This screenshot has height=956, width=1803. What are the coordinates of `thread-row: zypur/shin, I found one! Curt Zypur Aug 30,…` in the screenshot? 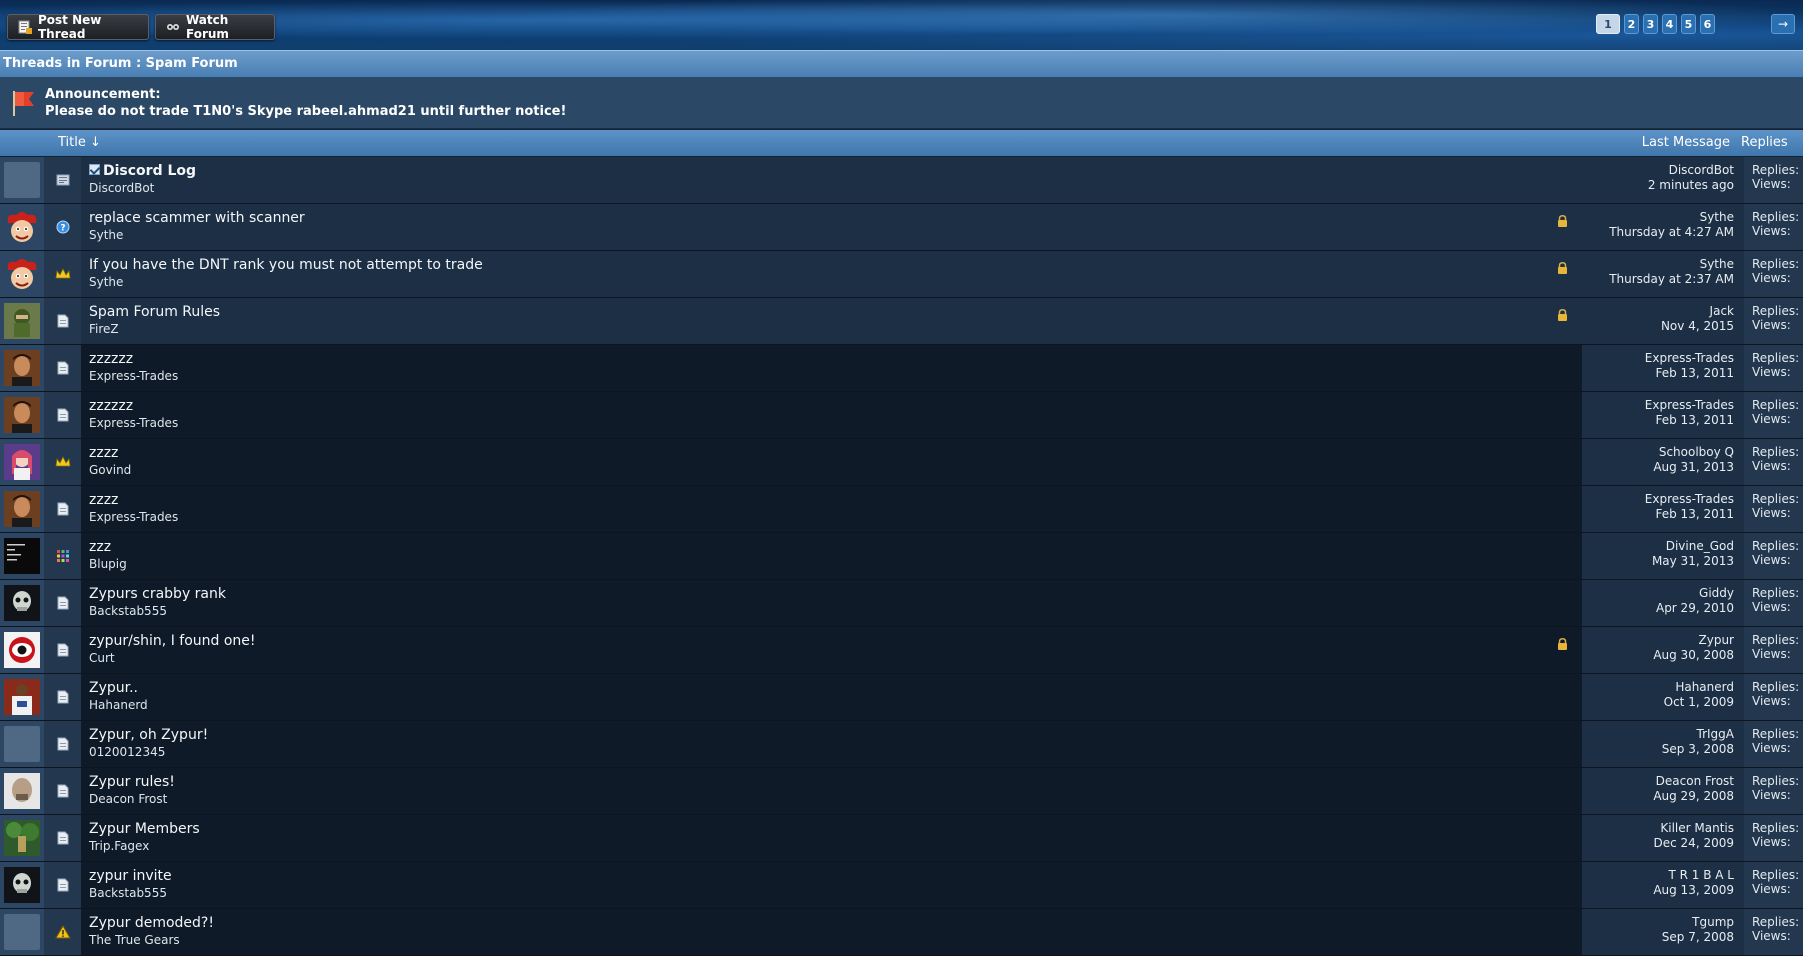 It's located at (901, 650).